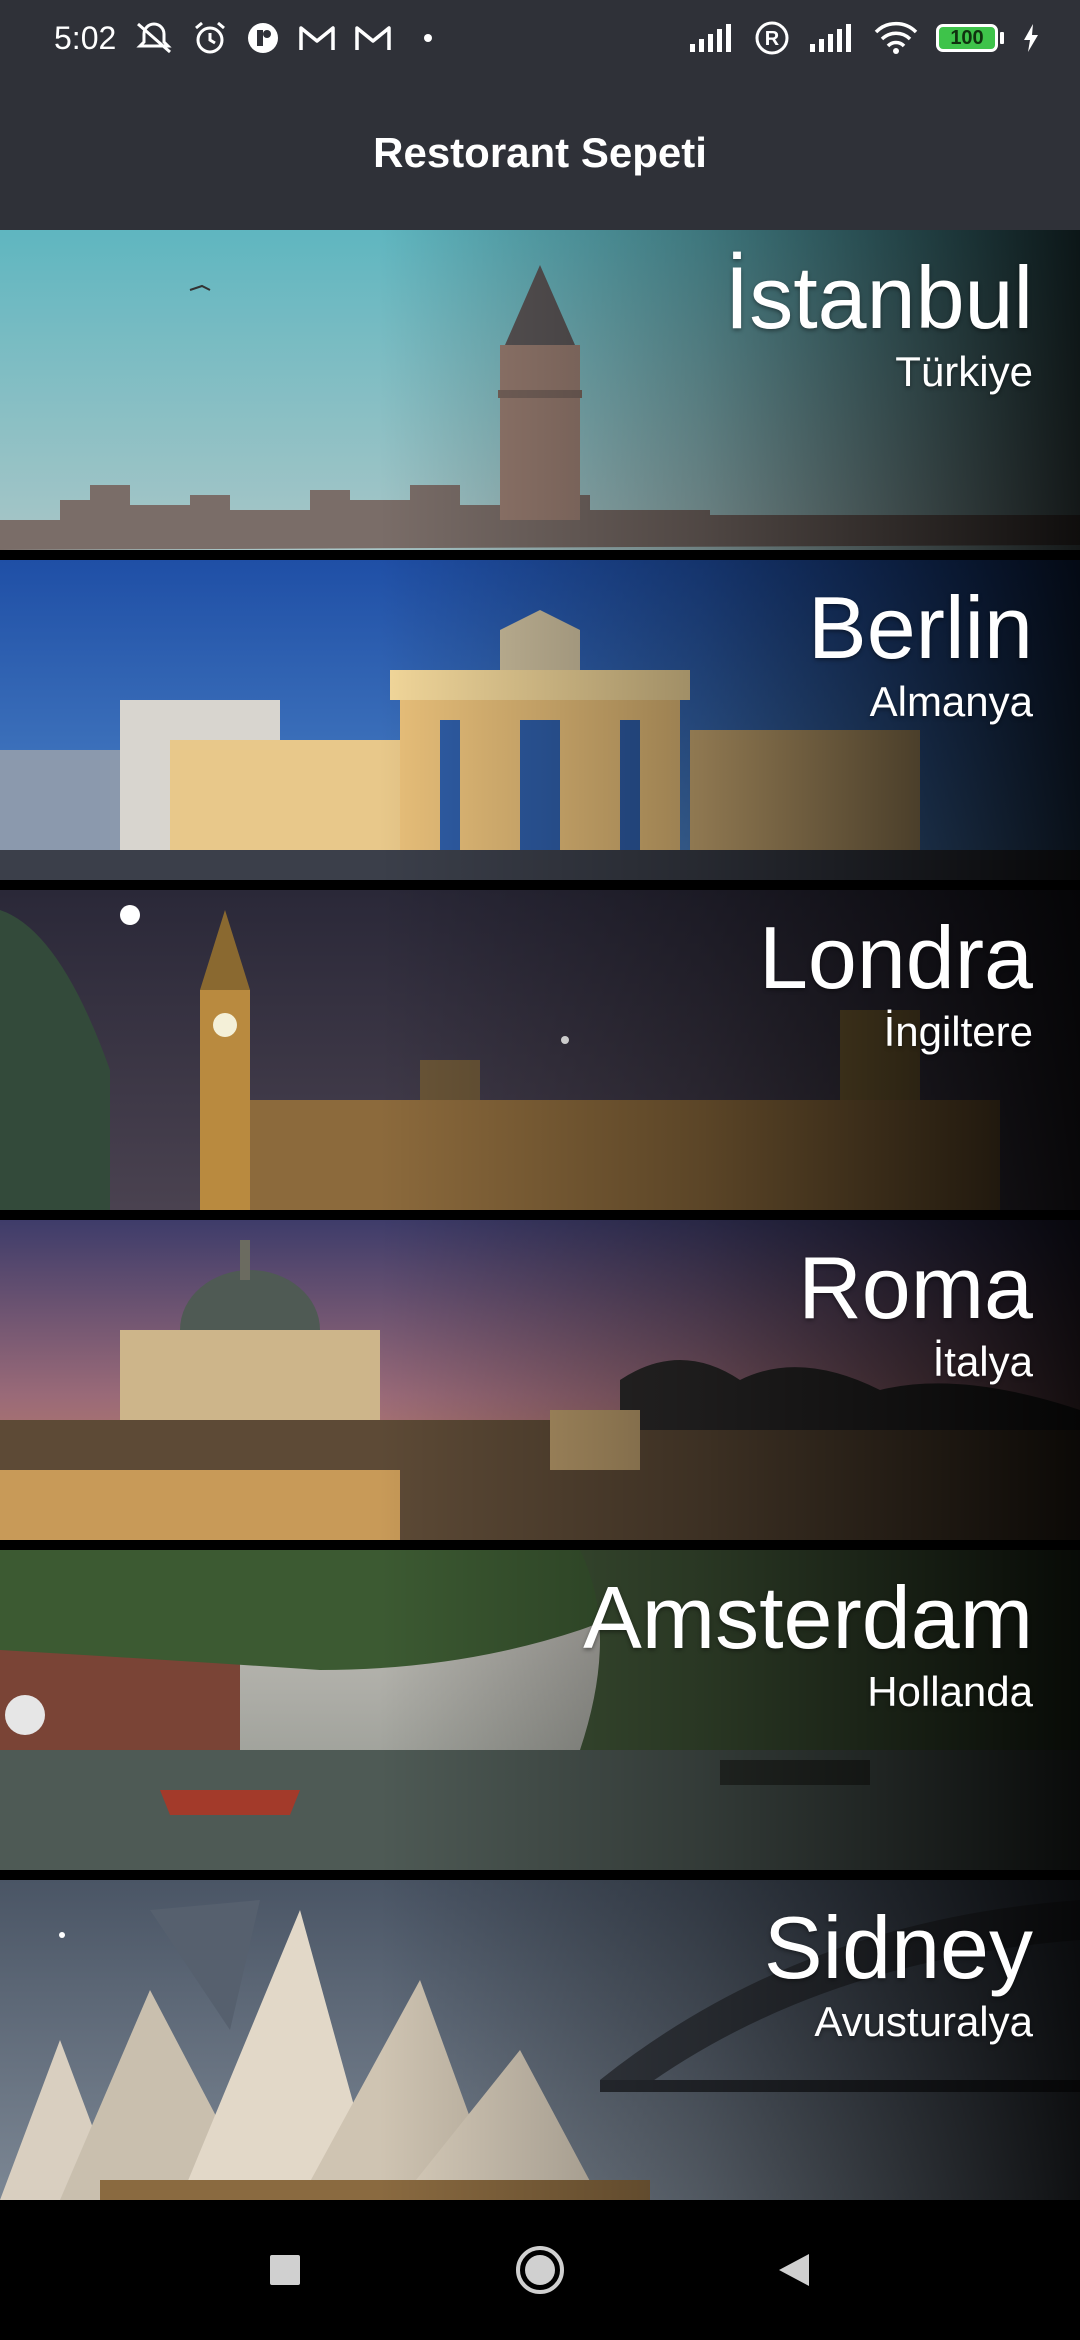 This screenshot has width=1080, height=2340. What do you see at coordinates (540, 2040) in the screenshot?
I see `city-card-sidney: Sidney Avusturalya` at bounding box center [540, 2040].